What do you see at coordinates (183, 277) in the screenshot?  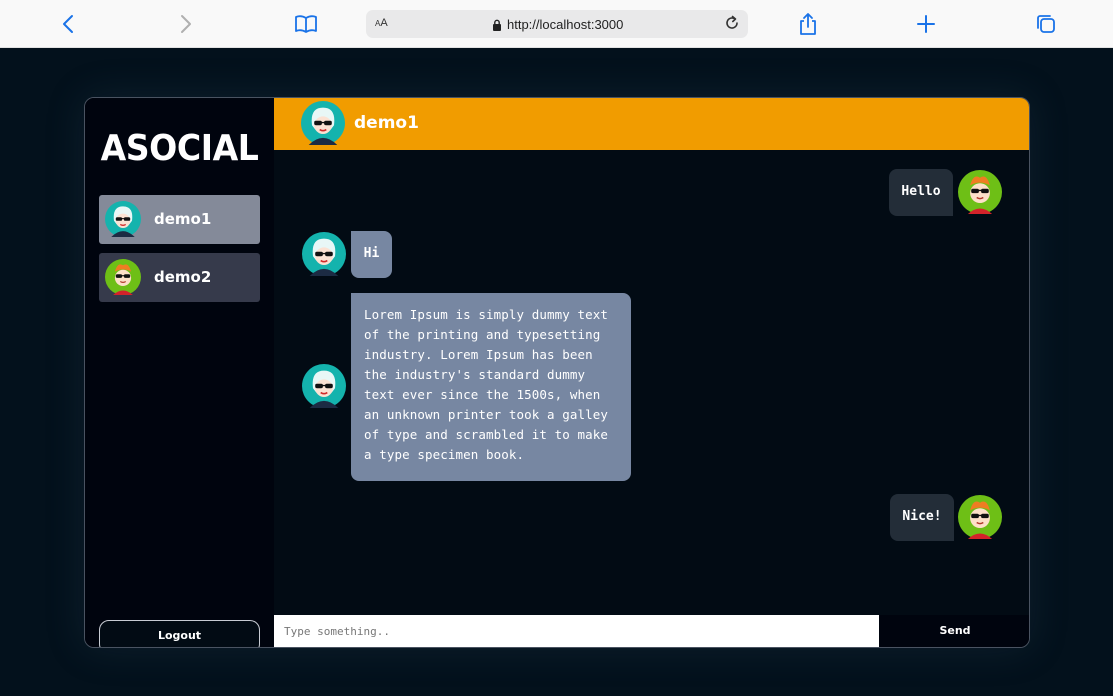 I see `contact-name: demo2` at bounding box center [183, 277].